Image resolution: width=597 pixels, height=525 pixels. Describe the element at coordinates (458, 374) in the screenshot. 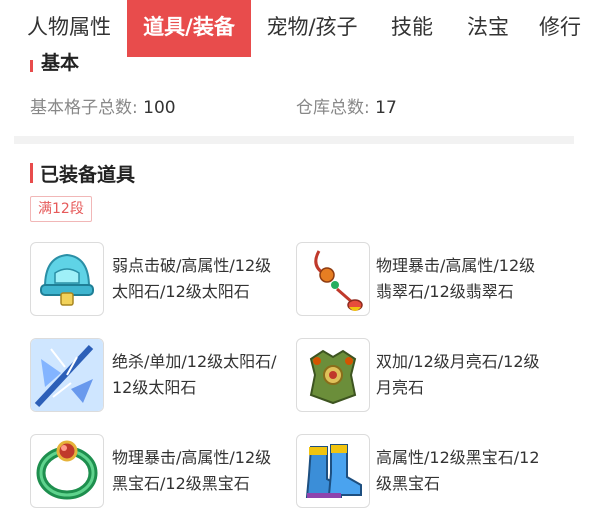

I see `item-description: 双加/12级月亮石/12级月亮石` at that location.